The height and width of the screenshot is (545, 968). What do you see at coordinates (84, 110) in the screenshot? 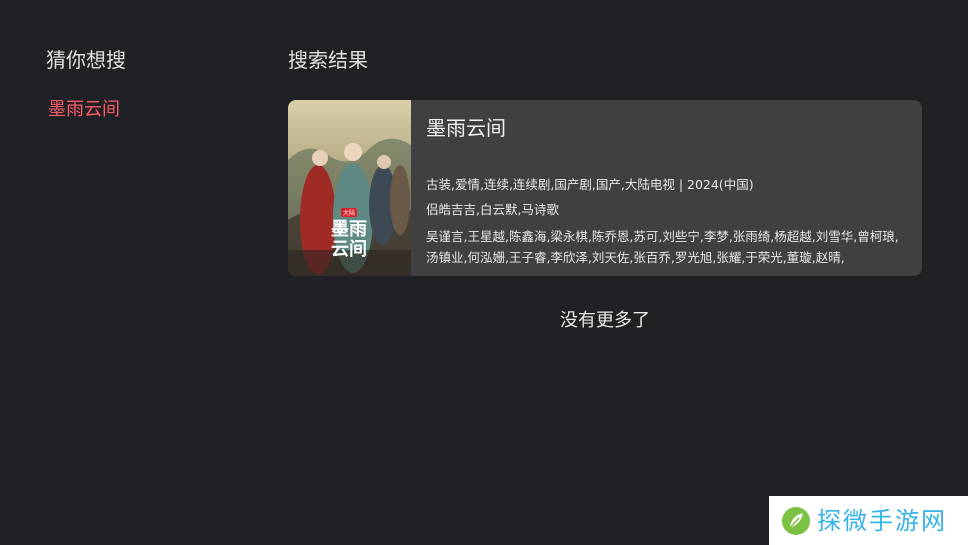
I see `suggestion-item-moyuyunjian: 墨雨云间` at bounding box center [84, 110].